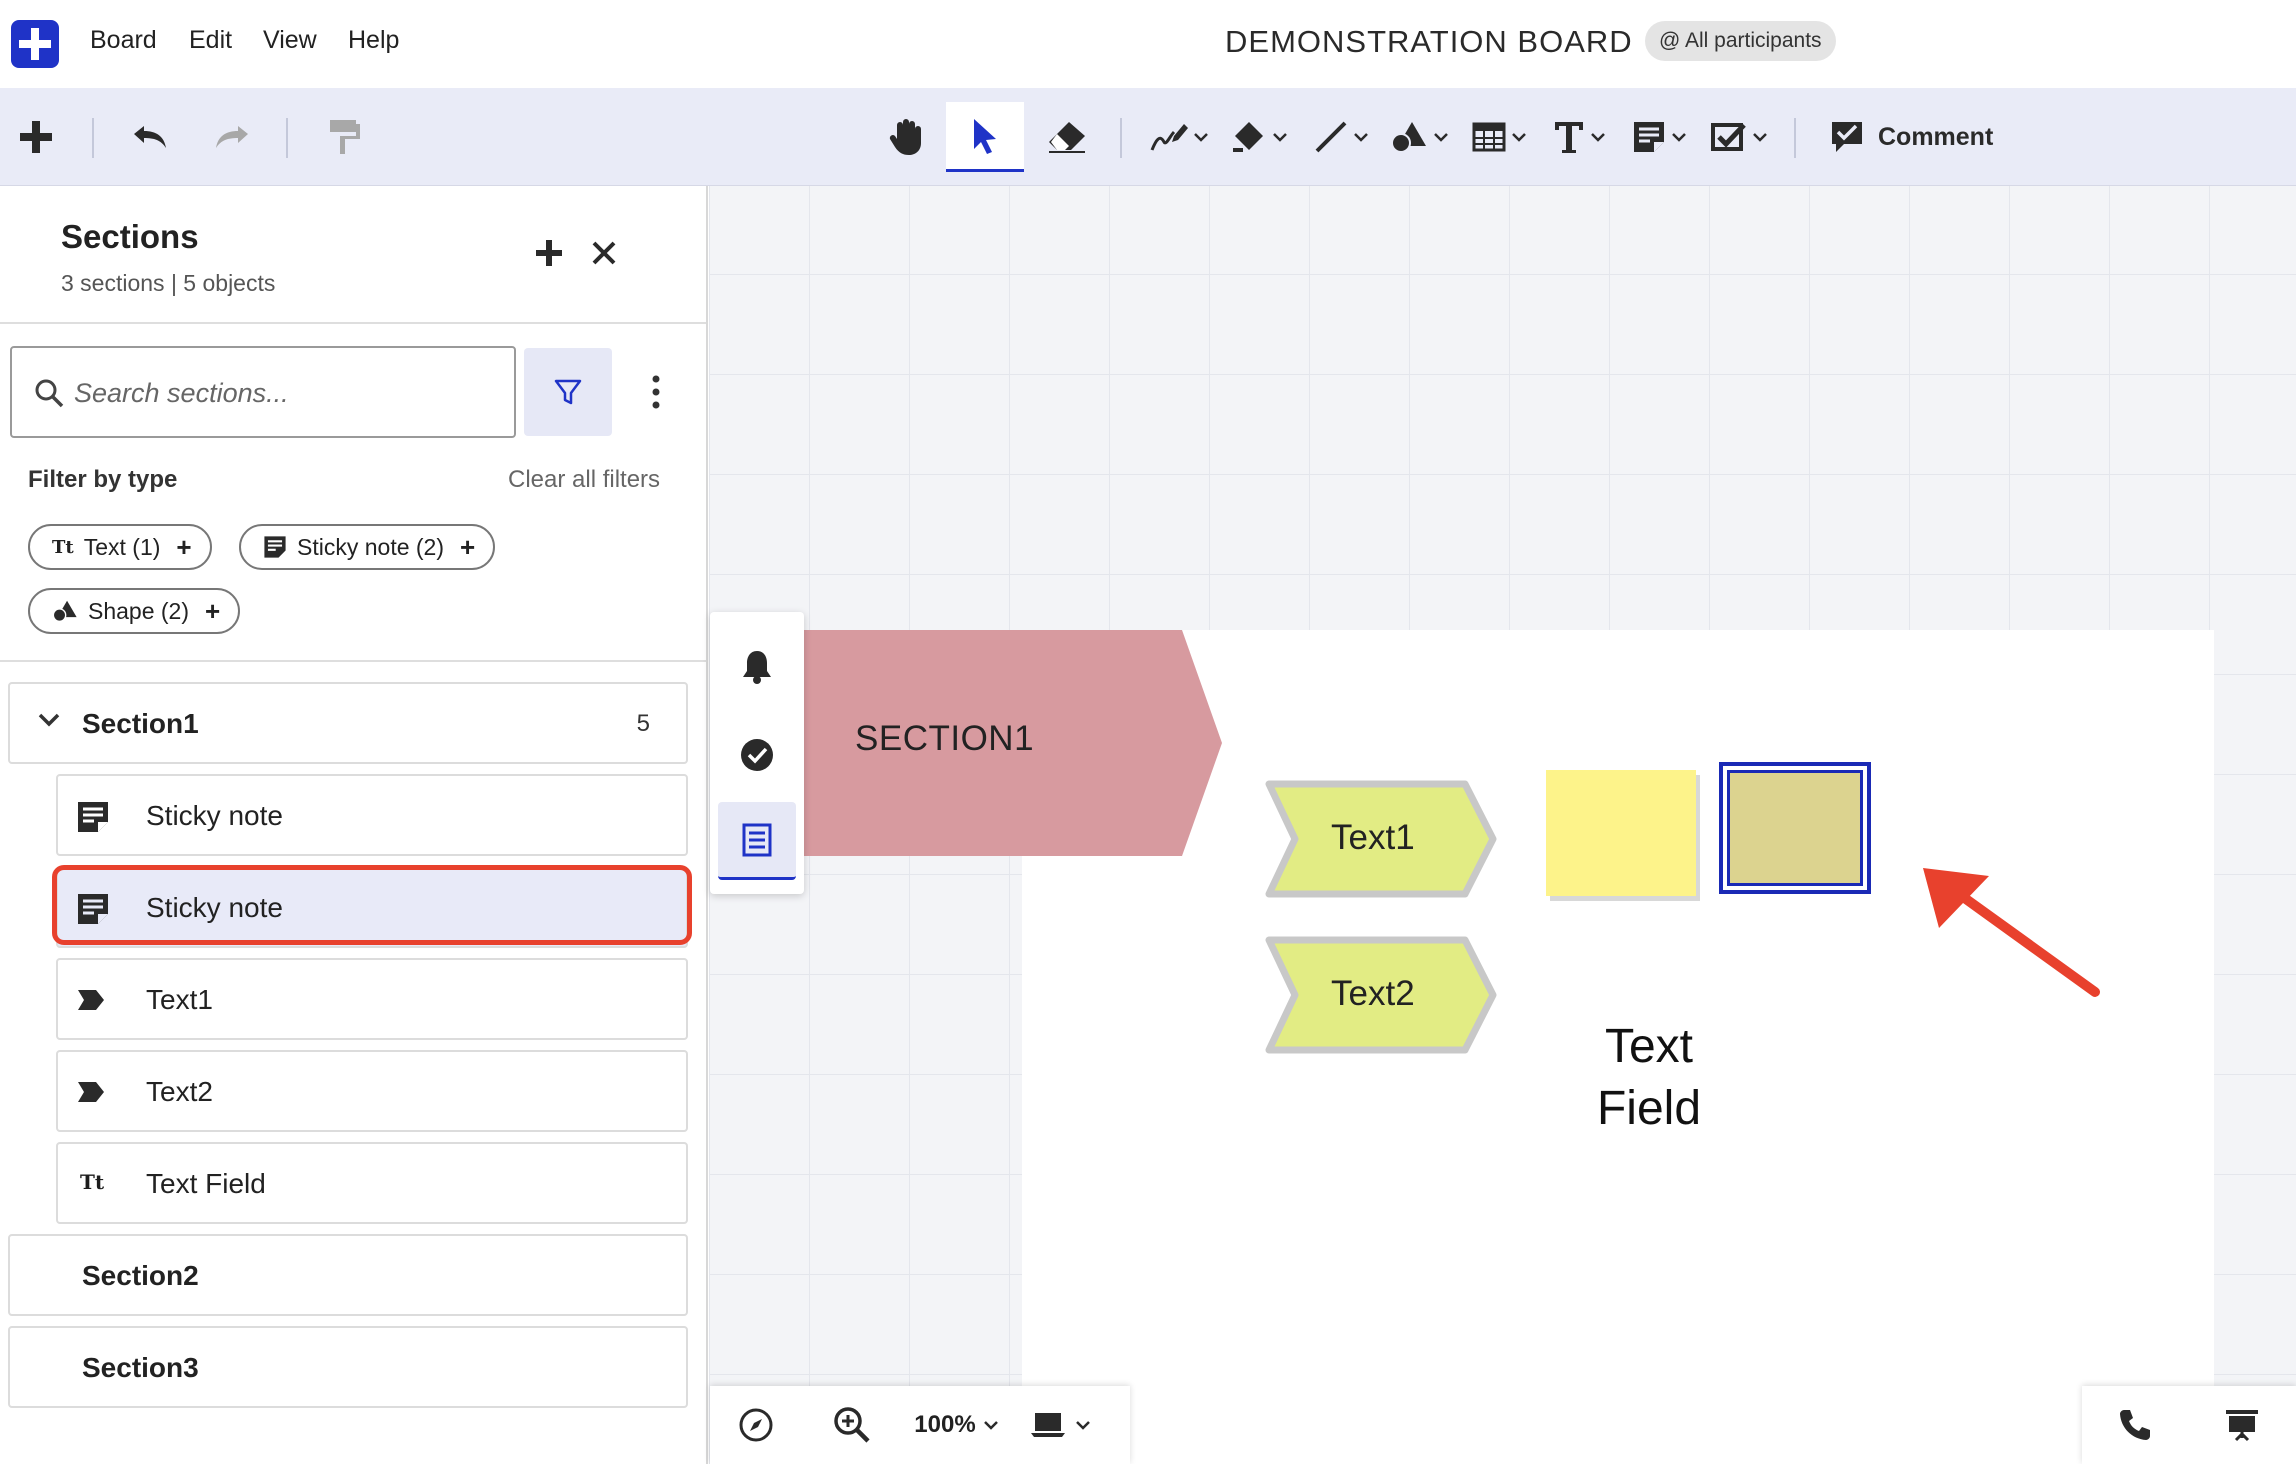 The width and height of the screenshot is (2296, 1464). Describe the element at coordinates (1179, 137) in the screenshot. I see `pen-tool-button` at that location.